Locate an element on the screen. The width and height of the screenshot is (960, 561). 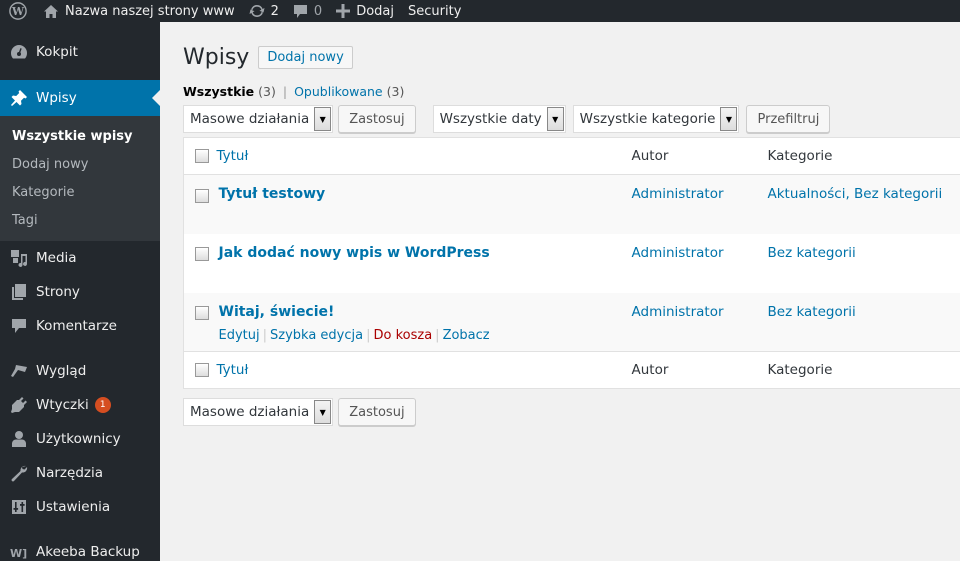
column-title-sort: Tytuł is located at coordinates (233, 156).